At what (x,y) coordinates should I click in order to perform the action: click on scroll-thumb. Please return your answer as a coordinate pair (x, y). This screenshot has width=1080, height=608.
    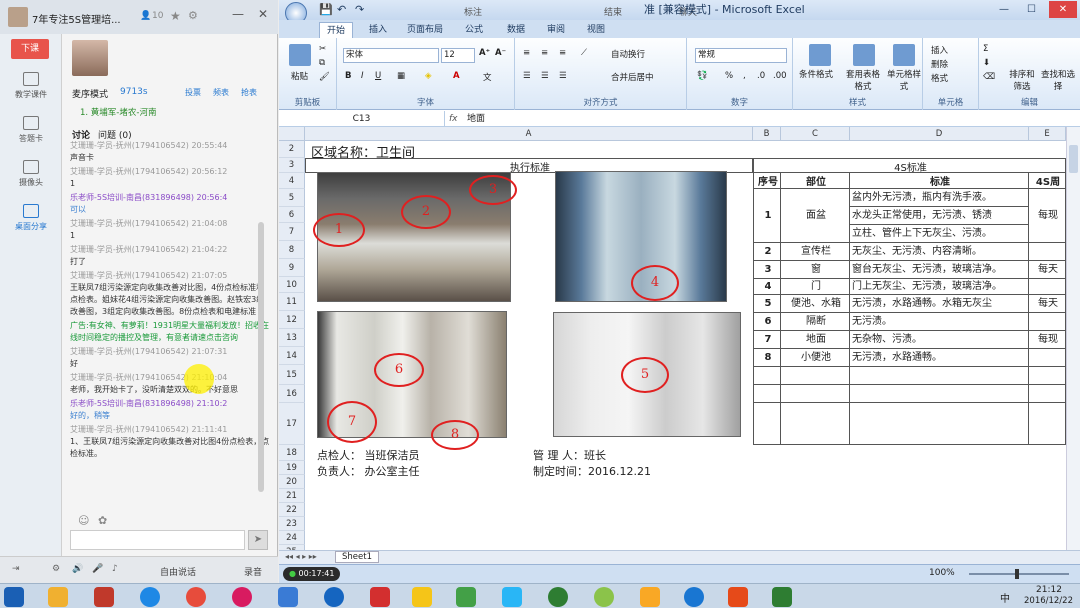
    Looking at the image, I should click on (1073, 159).